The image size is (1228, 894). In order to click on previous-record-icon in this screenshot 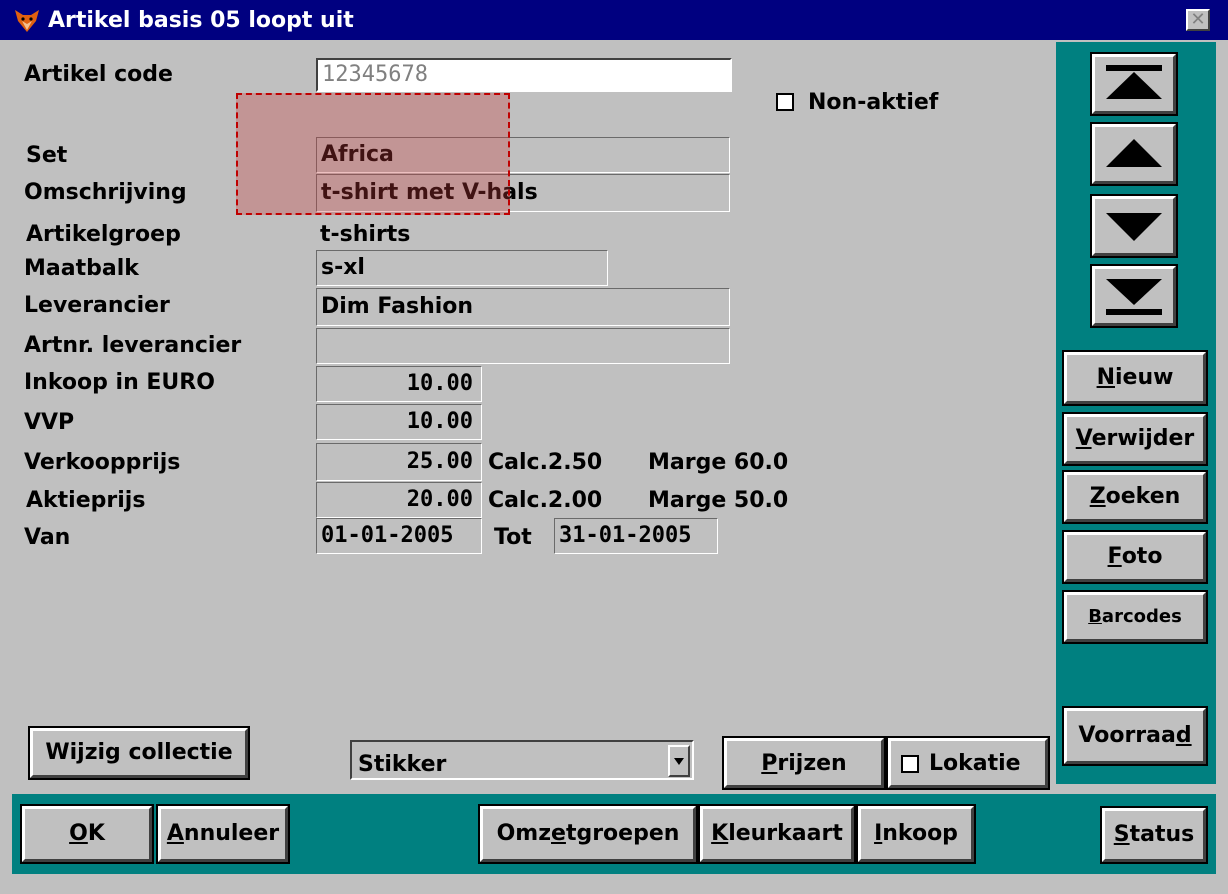, I will do `click(1134, 153)`.